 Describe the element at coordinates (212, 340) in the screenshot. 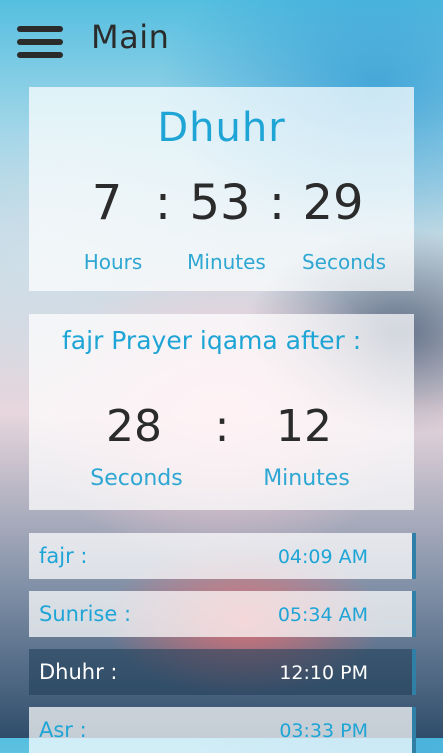

I see `iqama-title: fajr Prayer iqama after :` at that location.